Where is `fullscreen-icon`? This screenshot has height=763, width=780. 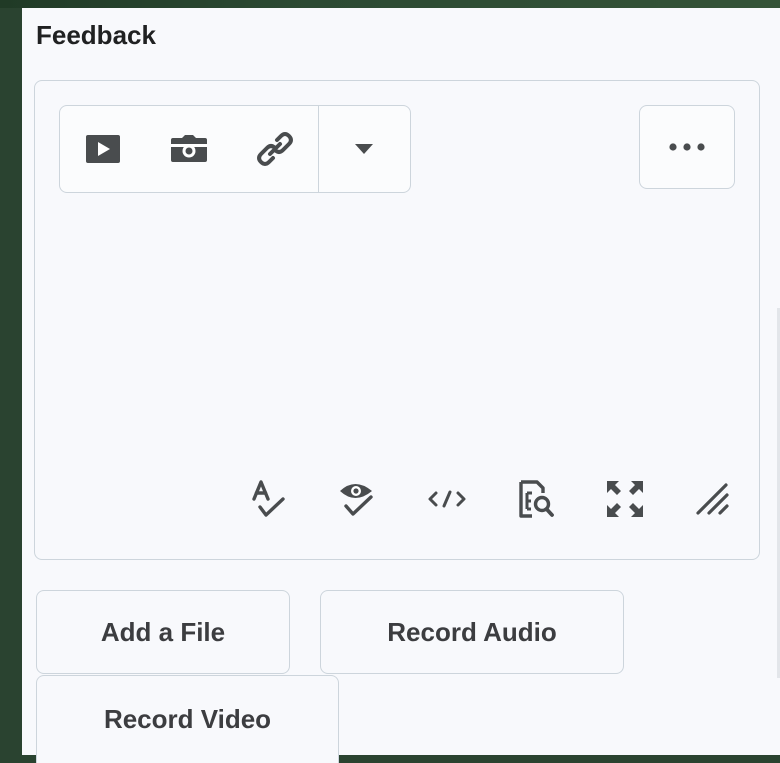 fullscreen-icon is located at coordinates (625, 499).